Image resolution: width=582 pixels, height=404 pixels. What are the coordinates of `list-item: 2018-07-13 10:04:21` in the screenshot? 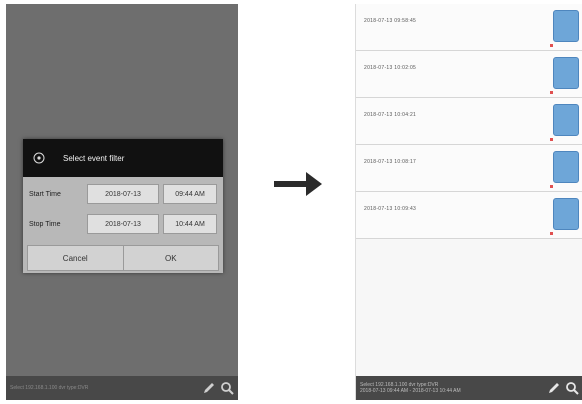 It's located at (469, 121).